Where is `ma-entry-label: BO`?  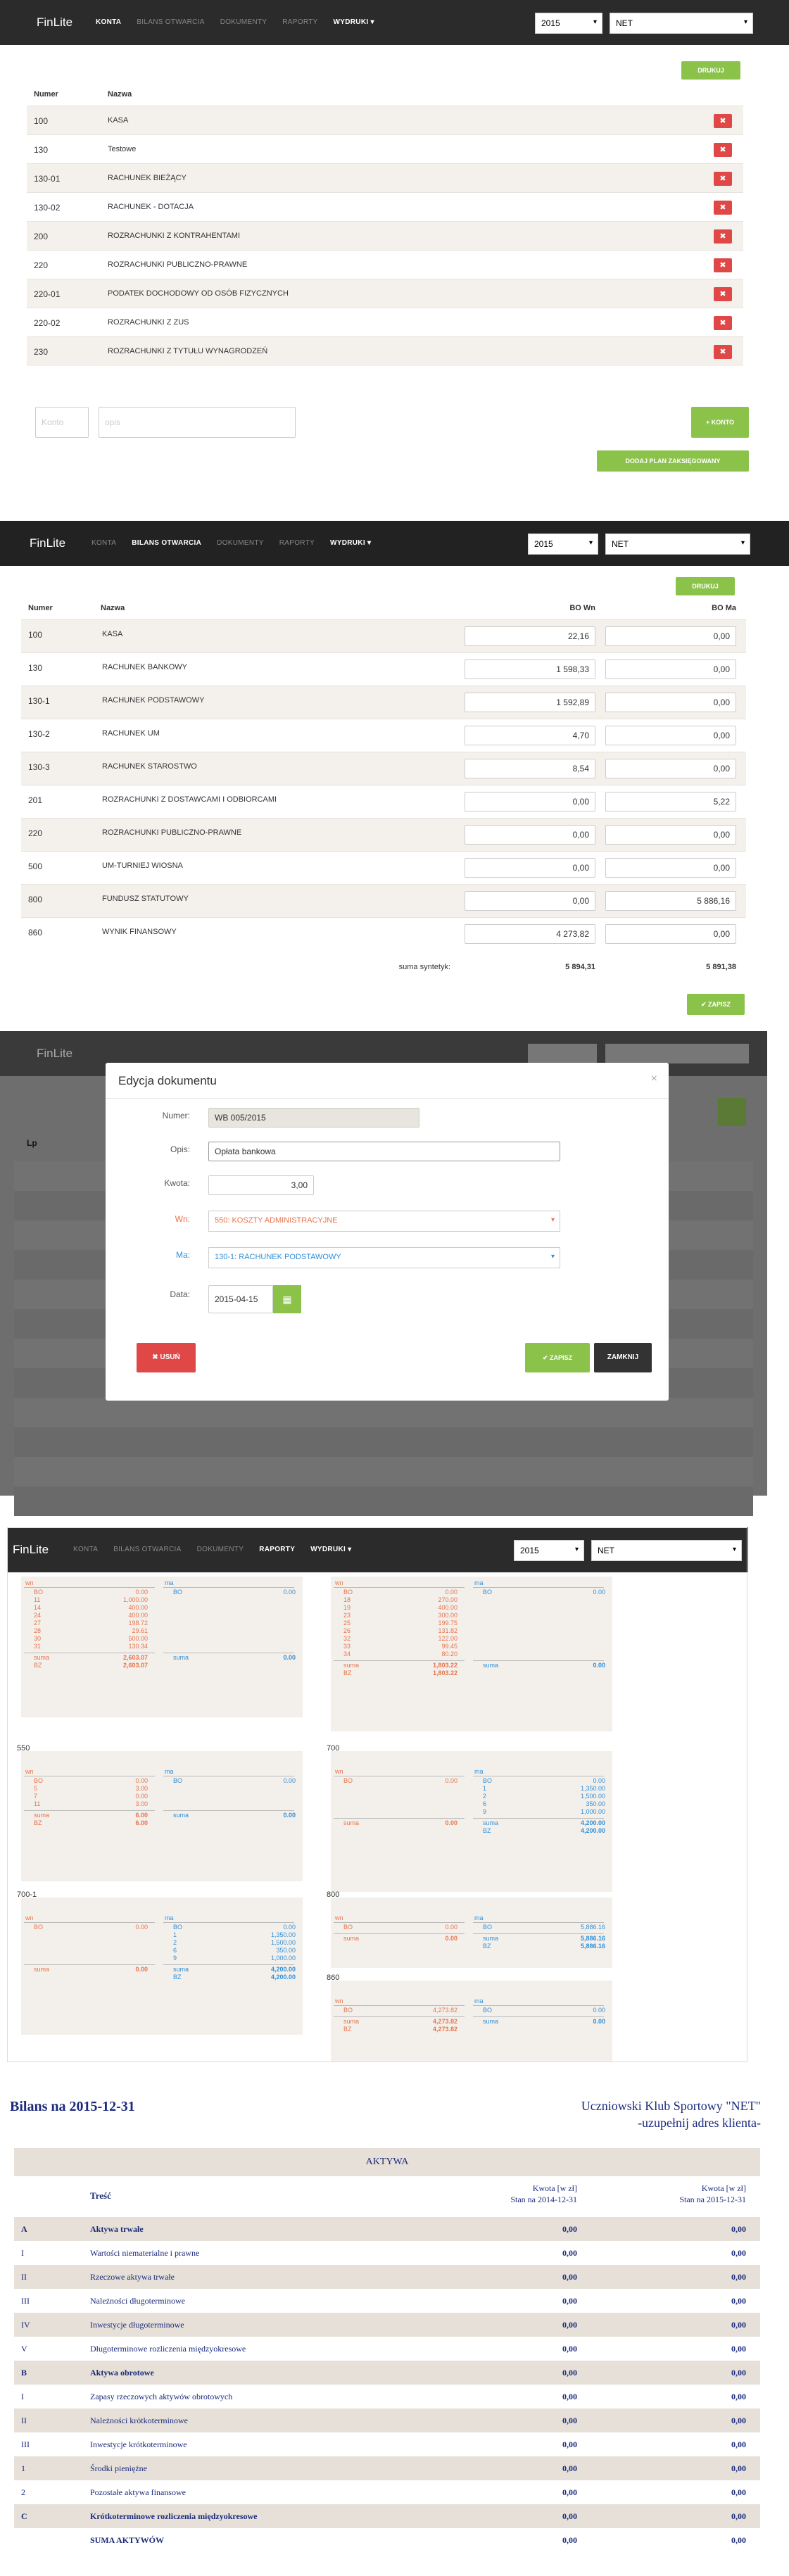 ma-entry-label: BO is located at coordinates (488, 1592).